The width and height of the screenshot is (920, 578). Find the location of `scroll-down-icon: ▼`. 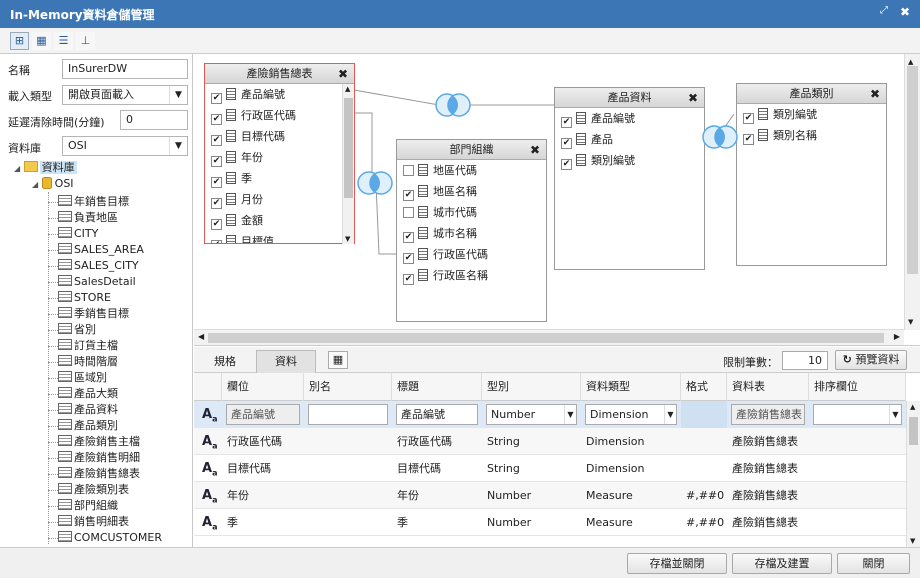

scroll-down-icon: ▼ is located at coordinates (912, 541).